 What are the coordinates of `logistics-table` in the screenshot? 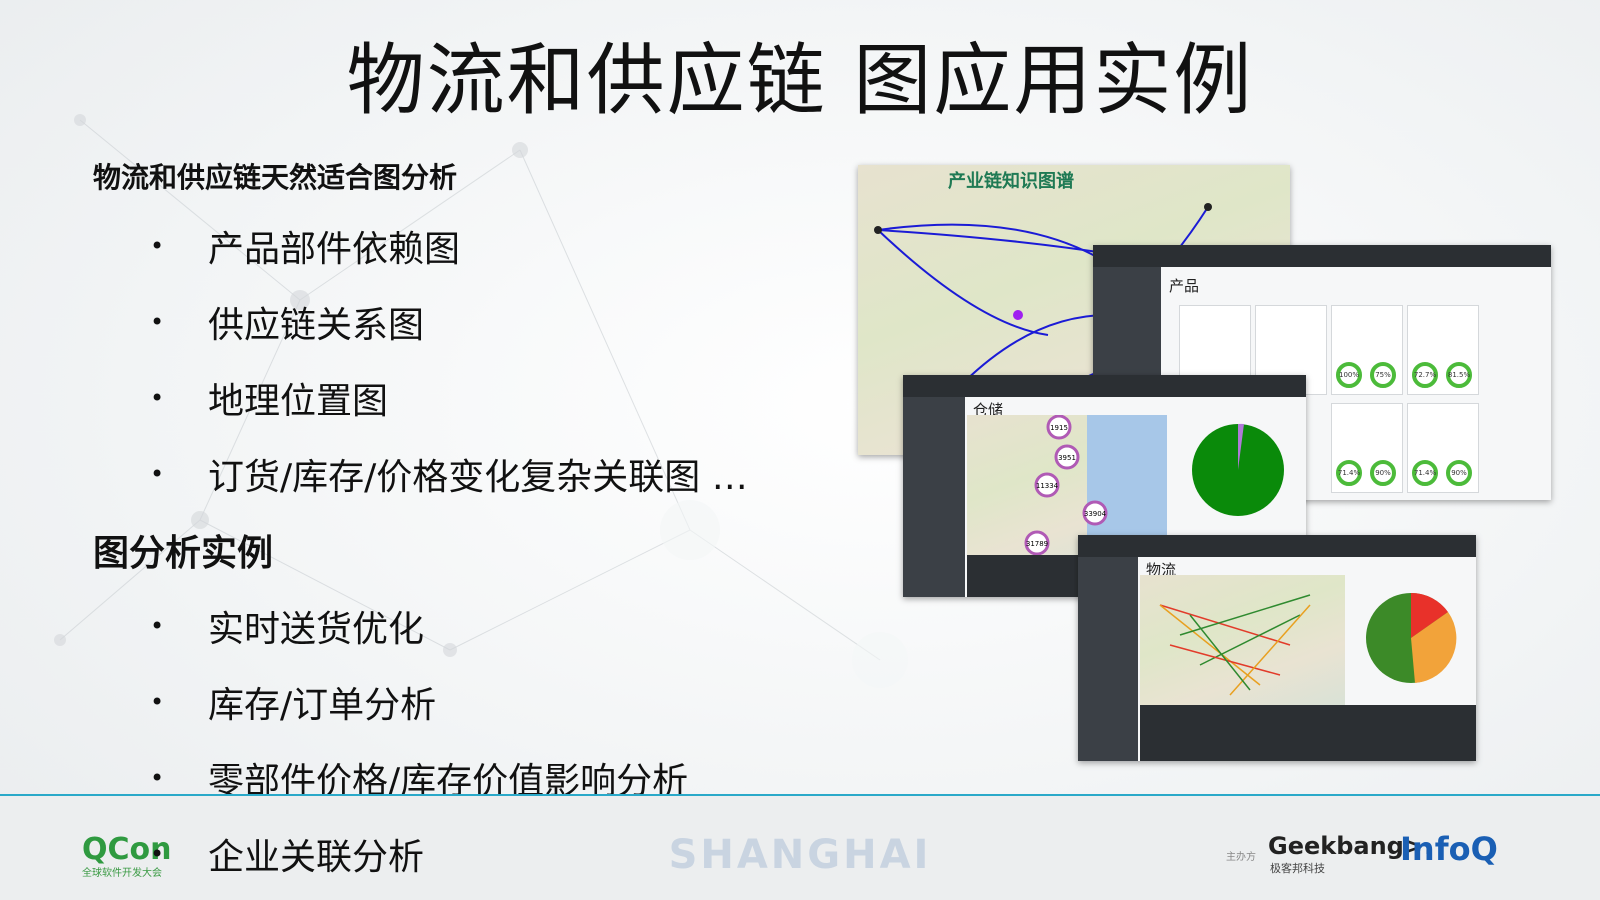 It's located at (1308, 733).